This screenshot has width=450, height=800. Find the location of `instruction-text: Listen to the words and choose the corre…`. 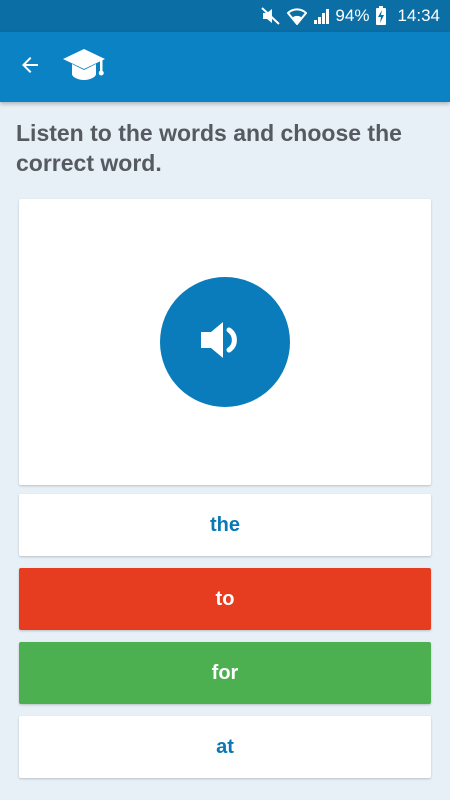

instruction-text: Listen to the words and choose the corre… is located at coordinates (209, 148).